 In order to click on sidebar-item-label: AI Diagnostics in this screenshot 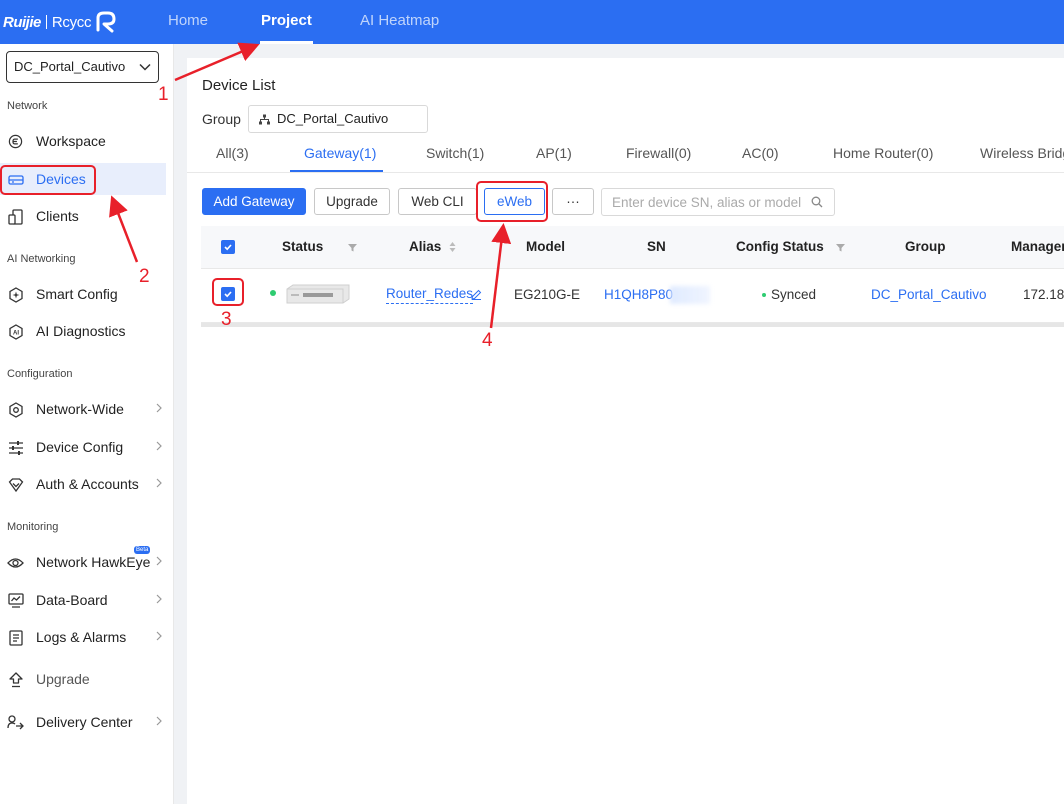, I will do `click(81, 331)`.